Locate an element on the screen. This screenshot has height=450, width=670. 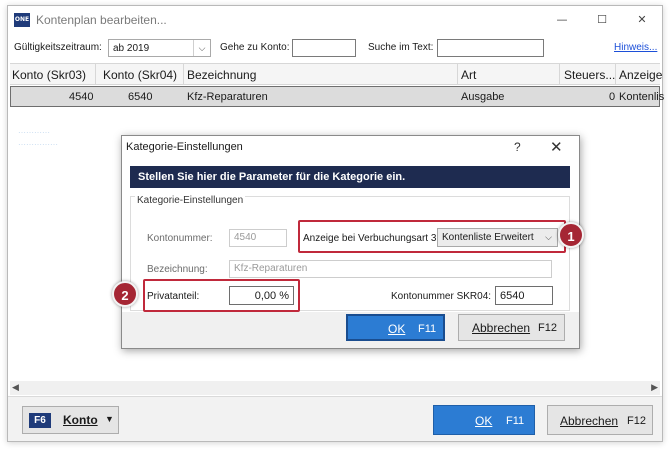
ok-button-label: OK is located at coordinates (484, 421).